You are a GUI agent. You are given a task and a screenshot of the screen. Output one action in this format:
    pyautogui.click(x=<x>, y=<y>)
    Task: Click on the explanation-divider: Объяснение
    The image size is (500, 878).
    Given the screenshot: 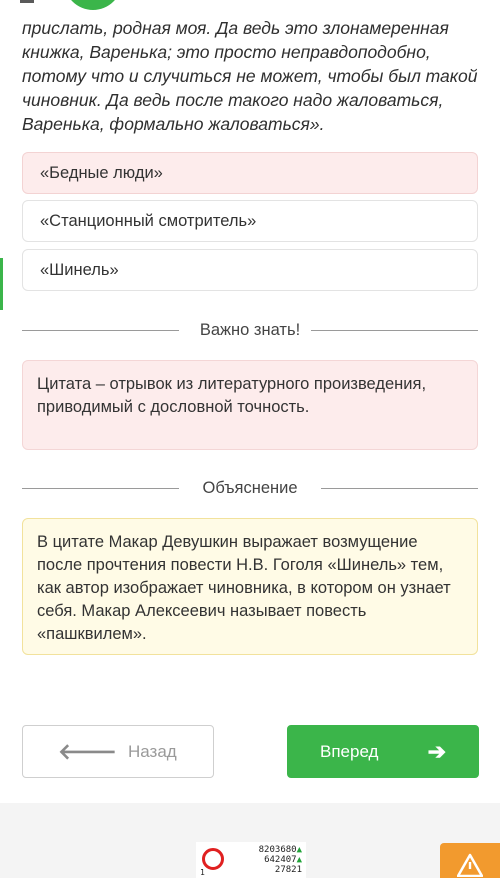 What is the action you would take?
    pyautogui.click(x=250, y=488)
    